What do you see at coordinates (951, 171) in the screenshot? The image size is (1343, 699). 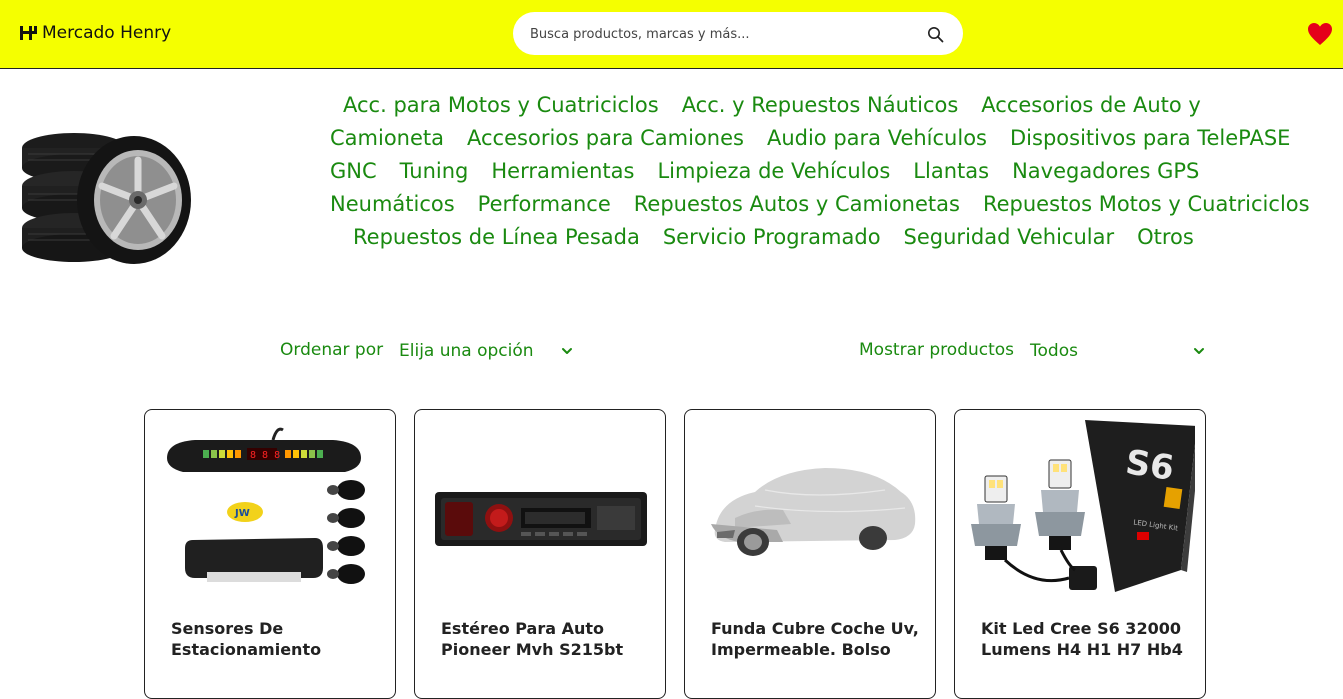 I see `category-link: Llantas` at bounding box center [951, 171].